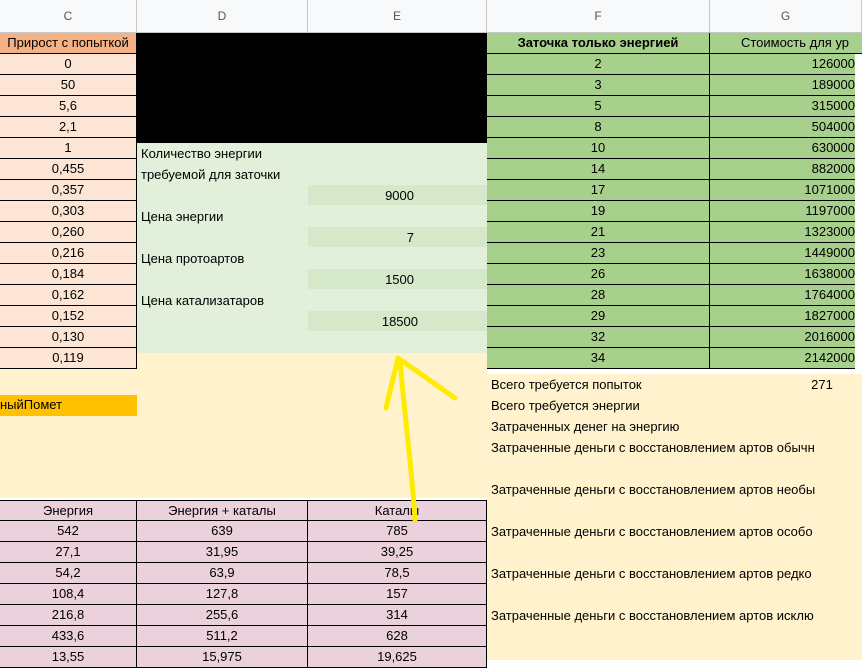  What do you see at coordinates (420, 383) in the screenshot?
I see `arrow-head` at bounding box center [420, 383].